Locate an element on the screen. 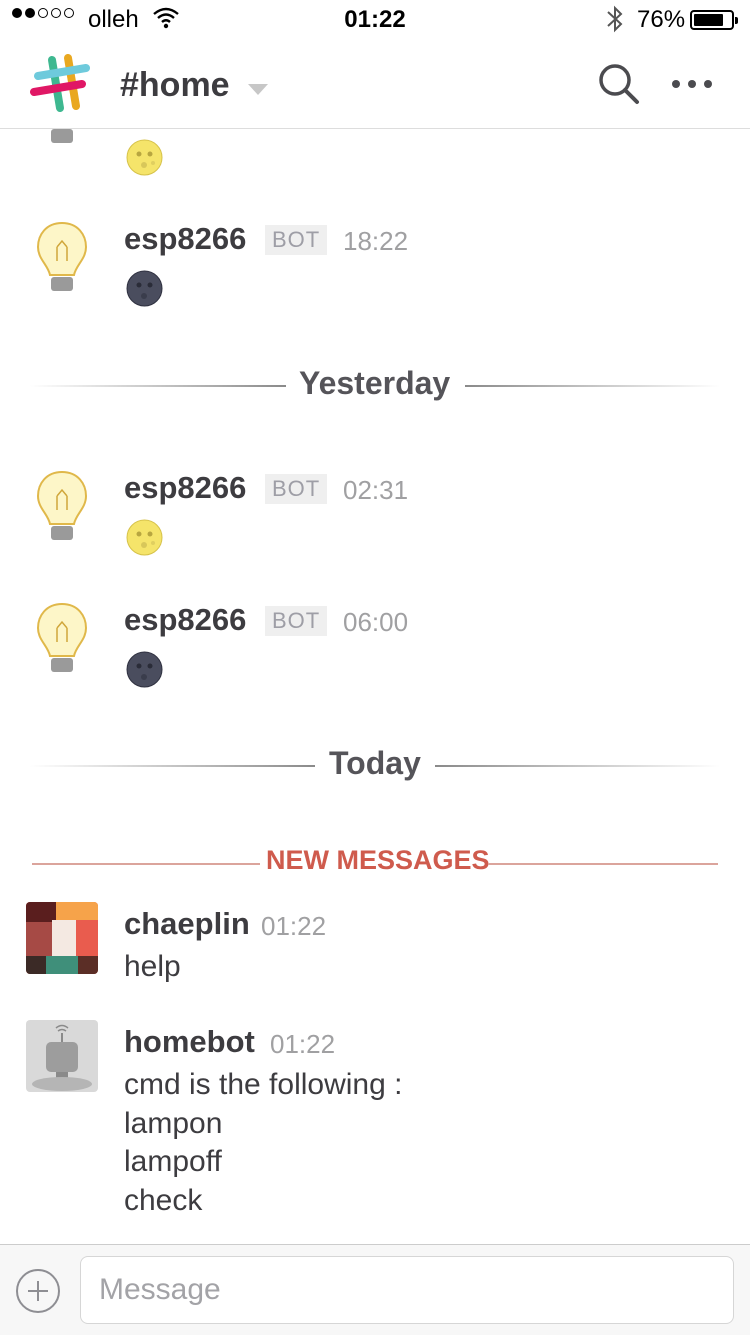 This screenshot has width=750, height=1335. channel-title: #home is located at coordinates (175, 85).